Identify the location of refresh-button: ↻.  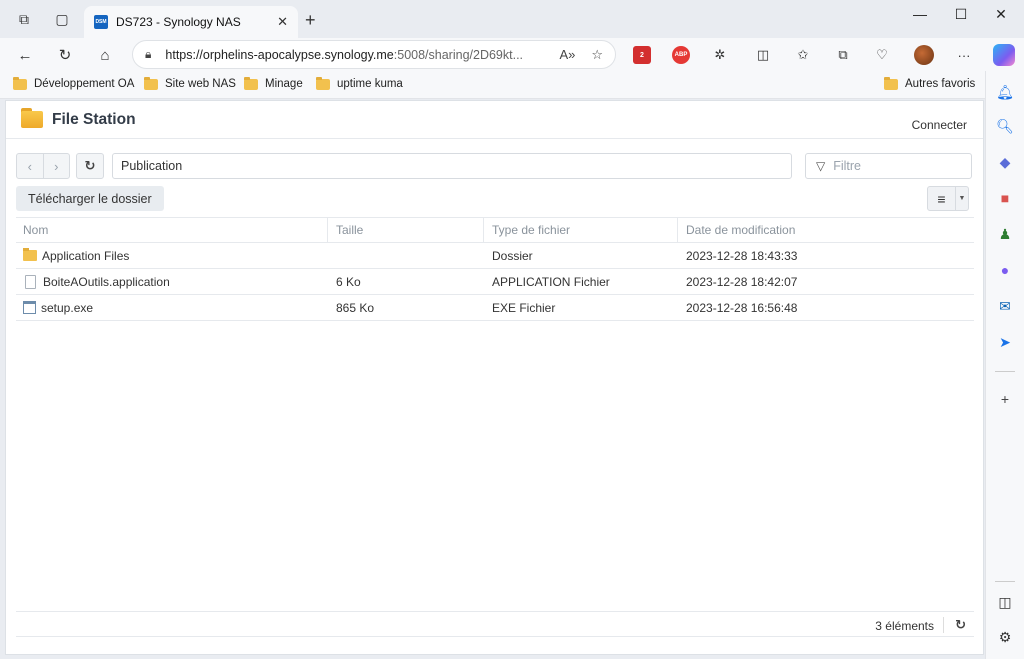
(90, 166).